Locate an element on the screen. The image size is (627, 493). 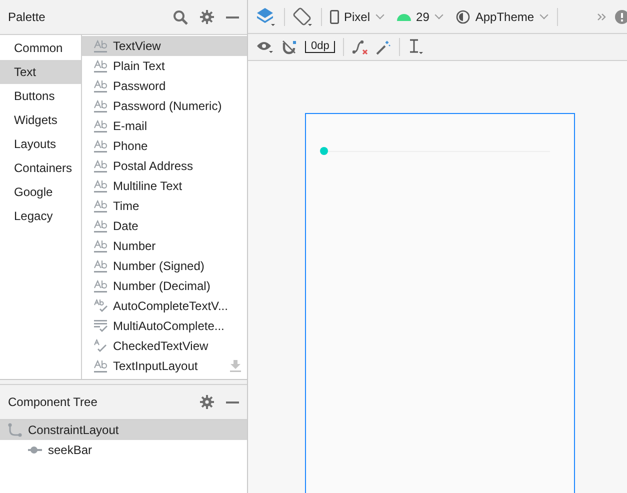
search-icon is located at coordinates (180, 17).